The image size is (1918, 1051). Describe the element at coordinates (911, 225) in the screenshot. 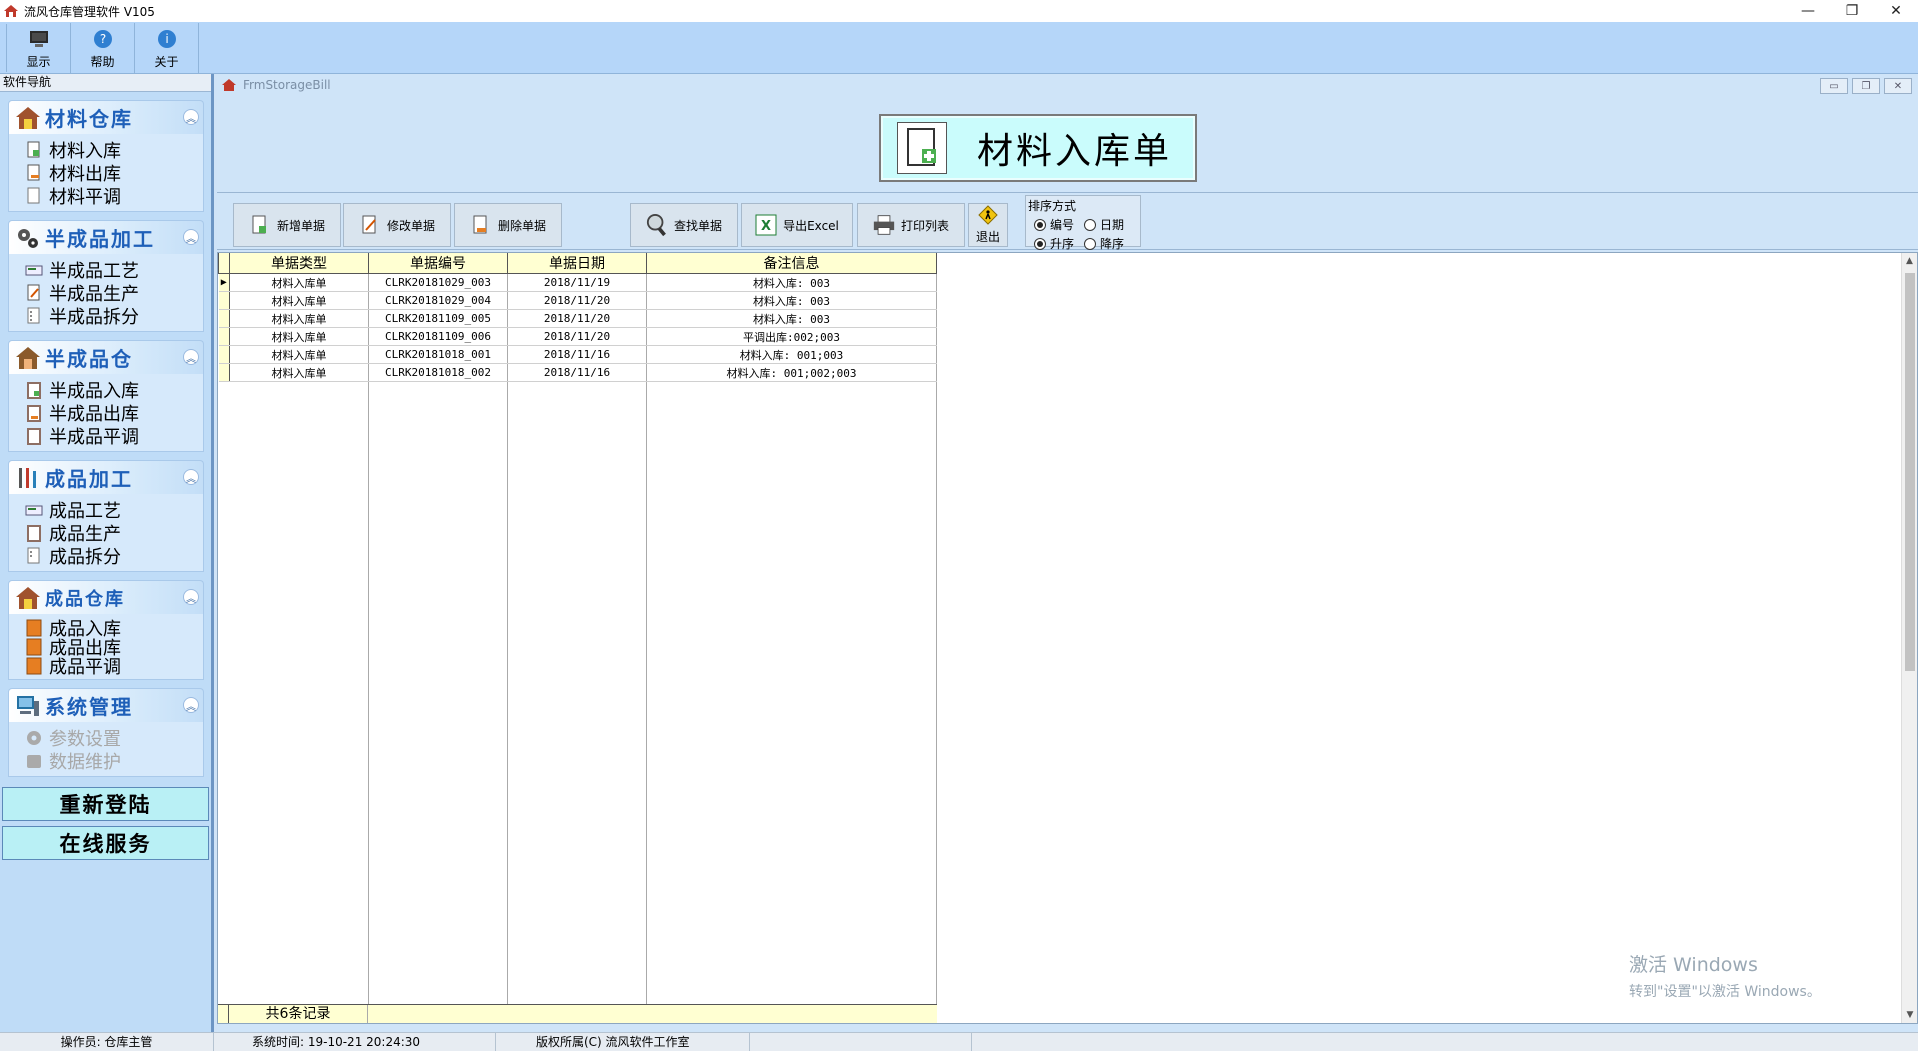

I see `print-list-button: 打印列表` at that location.